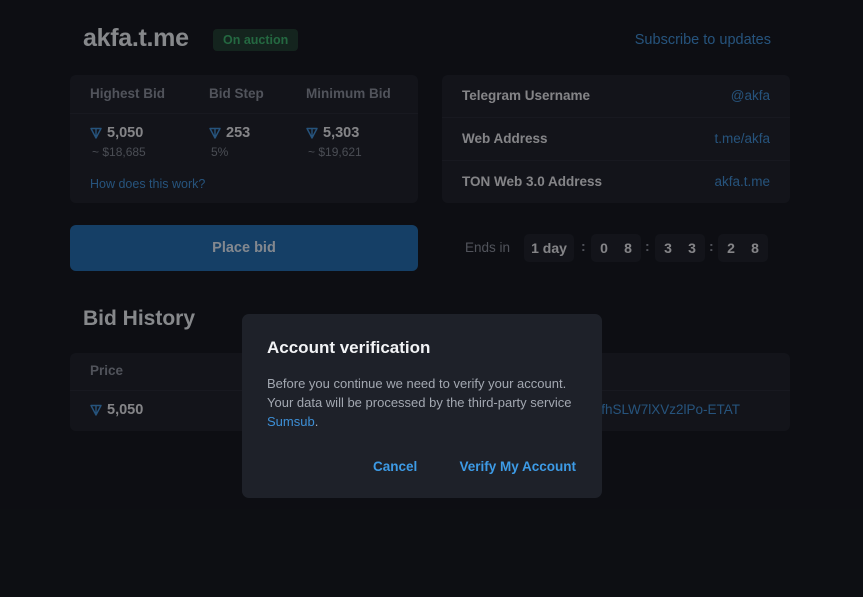  Describe the element at coordinates (517, 466) in the screenshot. I see `verify-account-button: Verify My Account` at that location.